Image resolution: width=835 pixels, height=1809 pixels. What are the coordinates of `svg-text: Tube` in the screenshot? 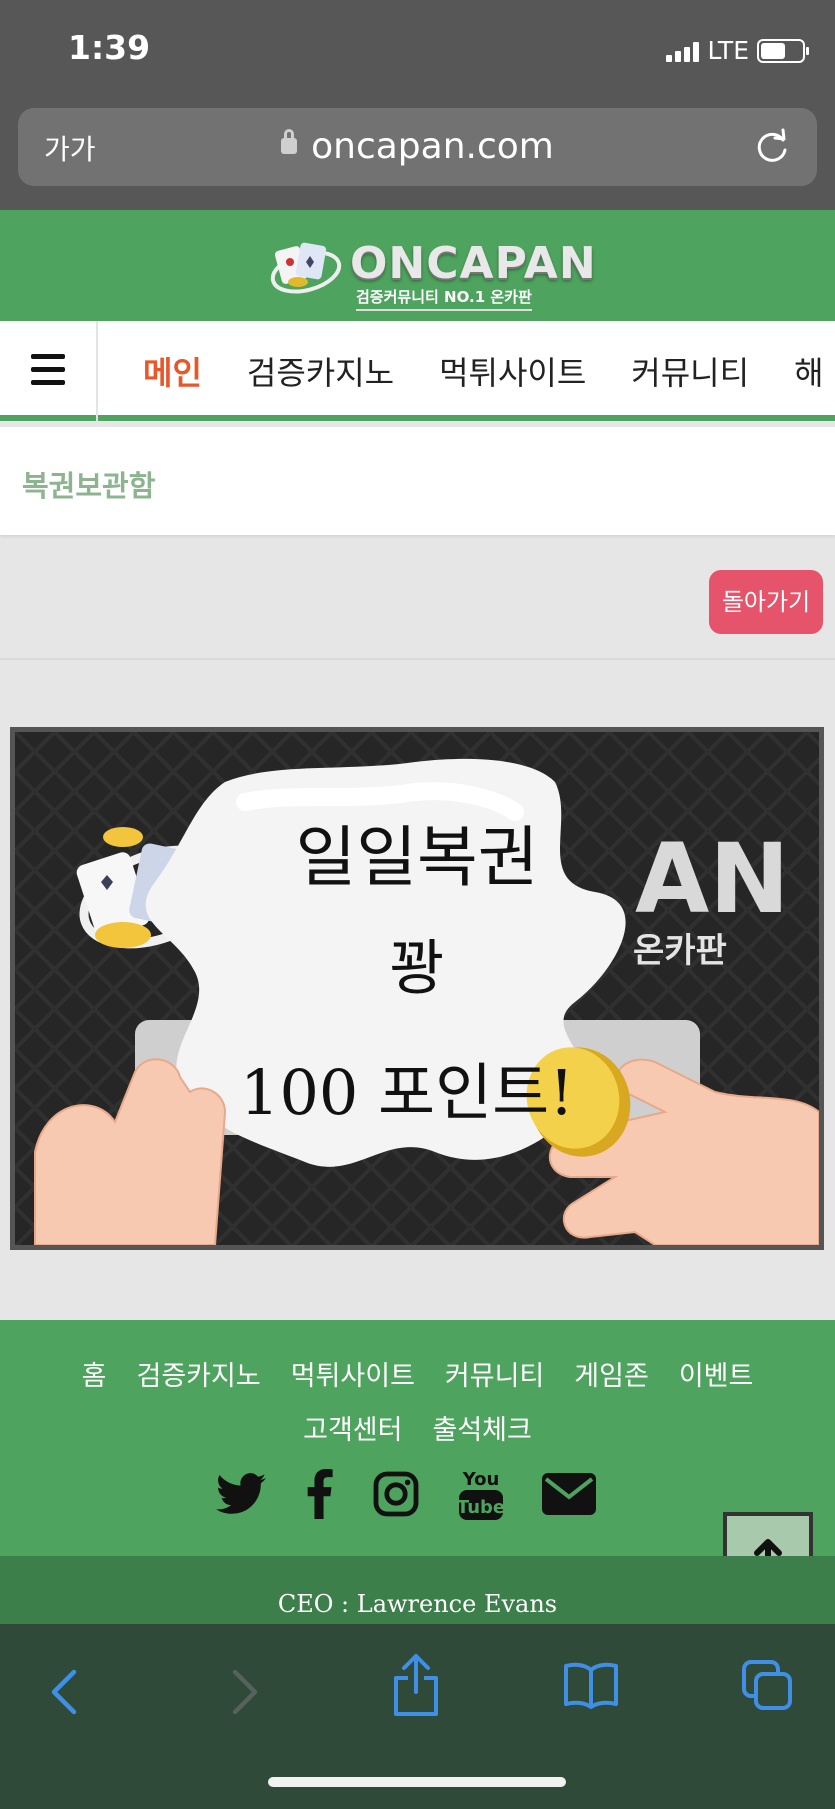 It's located at (481, 1507).